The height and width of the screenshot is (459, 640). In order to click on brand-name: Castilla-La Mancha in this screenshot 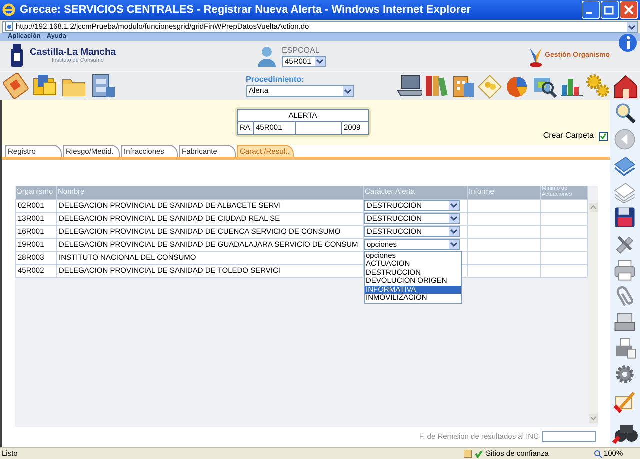, I will do `click(74, 52)`.